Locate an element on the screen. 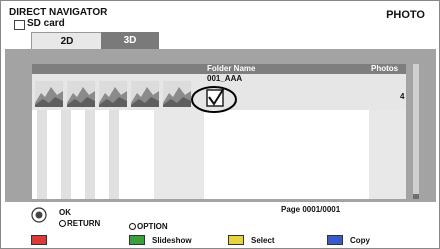 This screenshot has width=440, height=249. copy-label: Copy is located at coordinates (360, 240).